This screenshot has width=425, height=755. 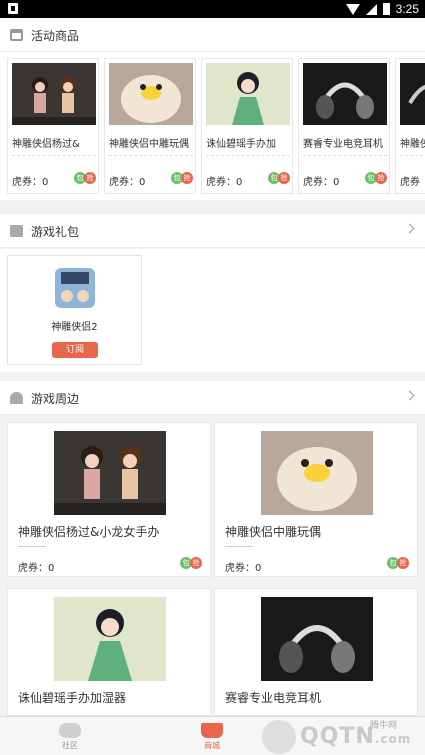 What do you see at coordinates (279, 737) in the screenshot?
I see `watermark-logo` at bounding box center [279, 737].